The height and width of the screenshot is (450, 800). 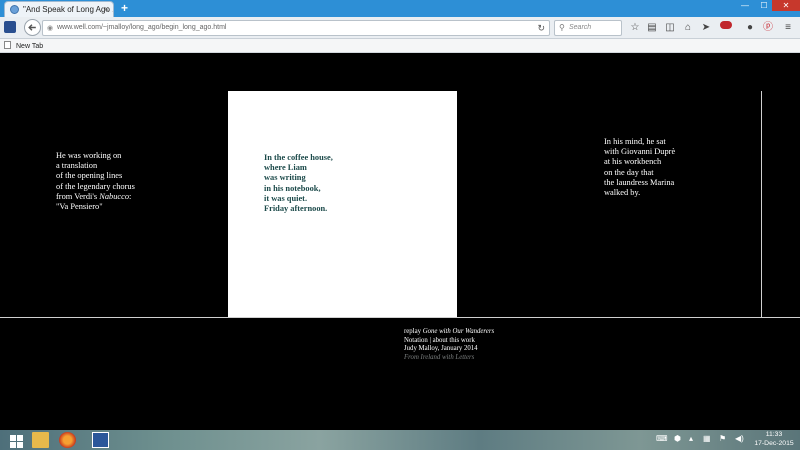 I want to click on clock-date: 17-Dec-2015, so click(x=774, y=443).